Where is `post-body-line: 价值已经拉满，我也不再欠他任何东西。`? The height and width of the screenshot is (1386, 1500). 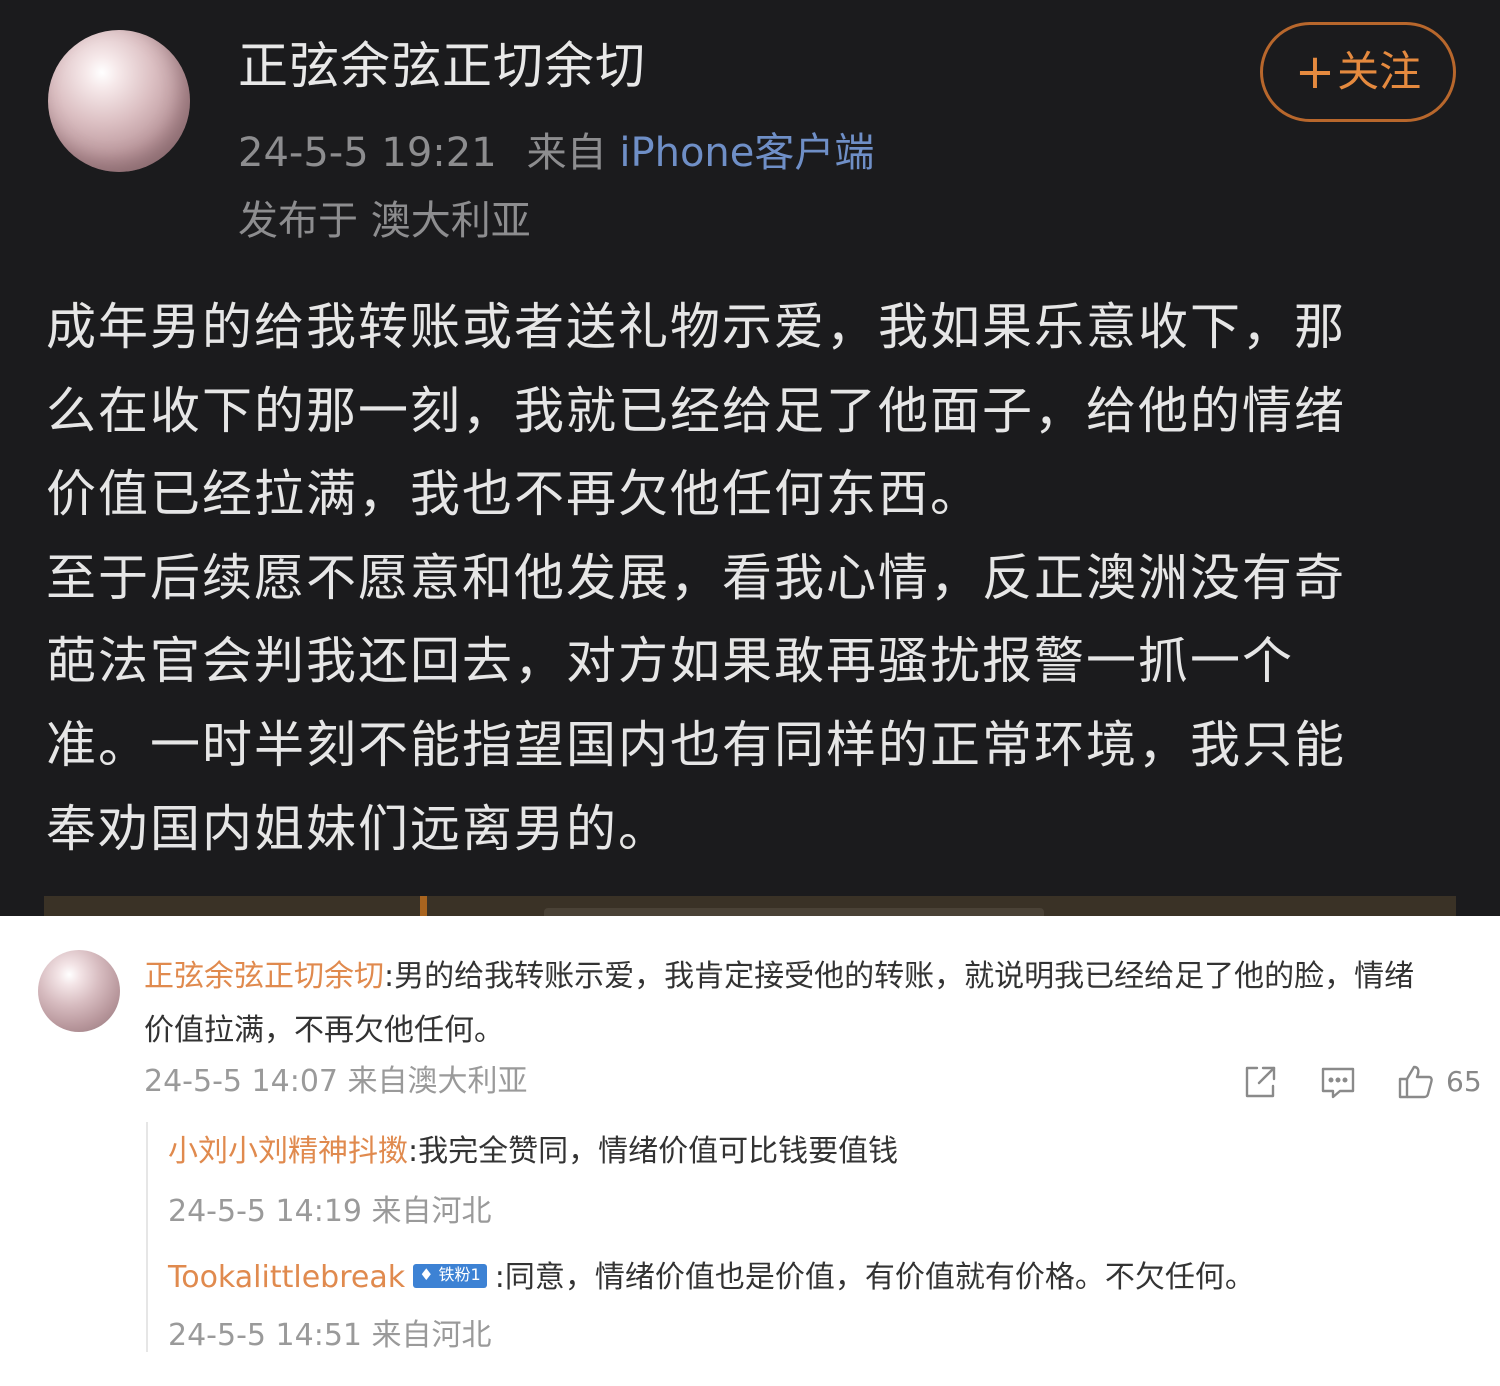 post-body-line: 价值已经拉满，我也不再欠他任何东西。 is located at coordinates (514, 494).